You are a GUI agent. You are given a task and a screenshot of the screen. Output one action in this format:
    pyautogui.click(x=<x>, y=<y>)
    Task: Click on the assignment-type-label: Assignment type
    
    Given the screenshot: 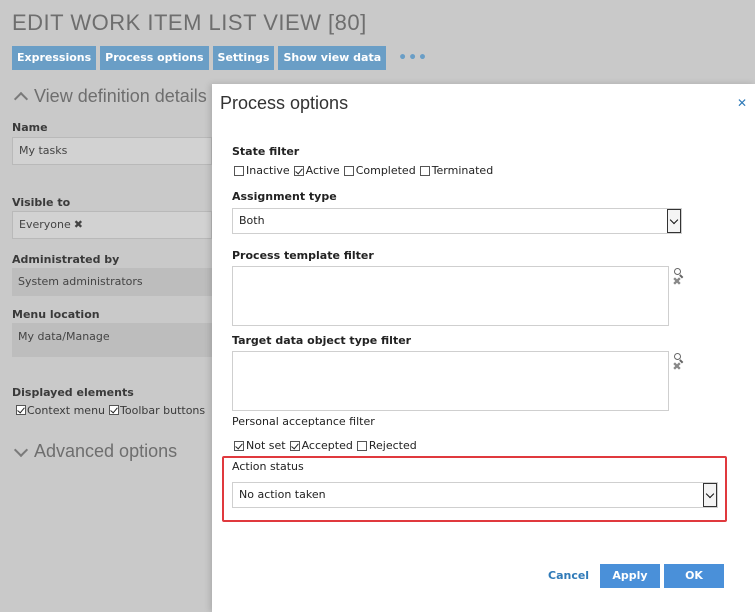 What is the action you would take?
    pyautogui.click(x=284, y=196)
    